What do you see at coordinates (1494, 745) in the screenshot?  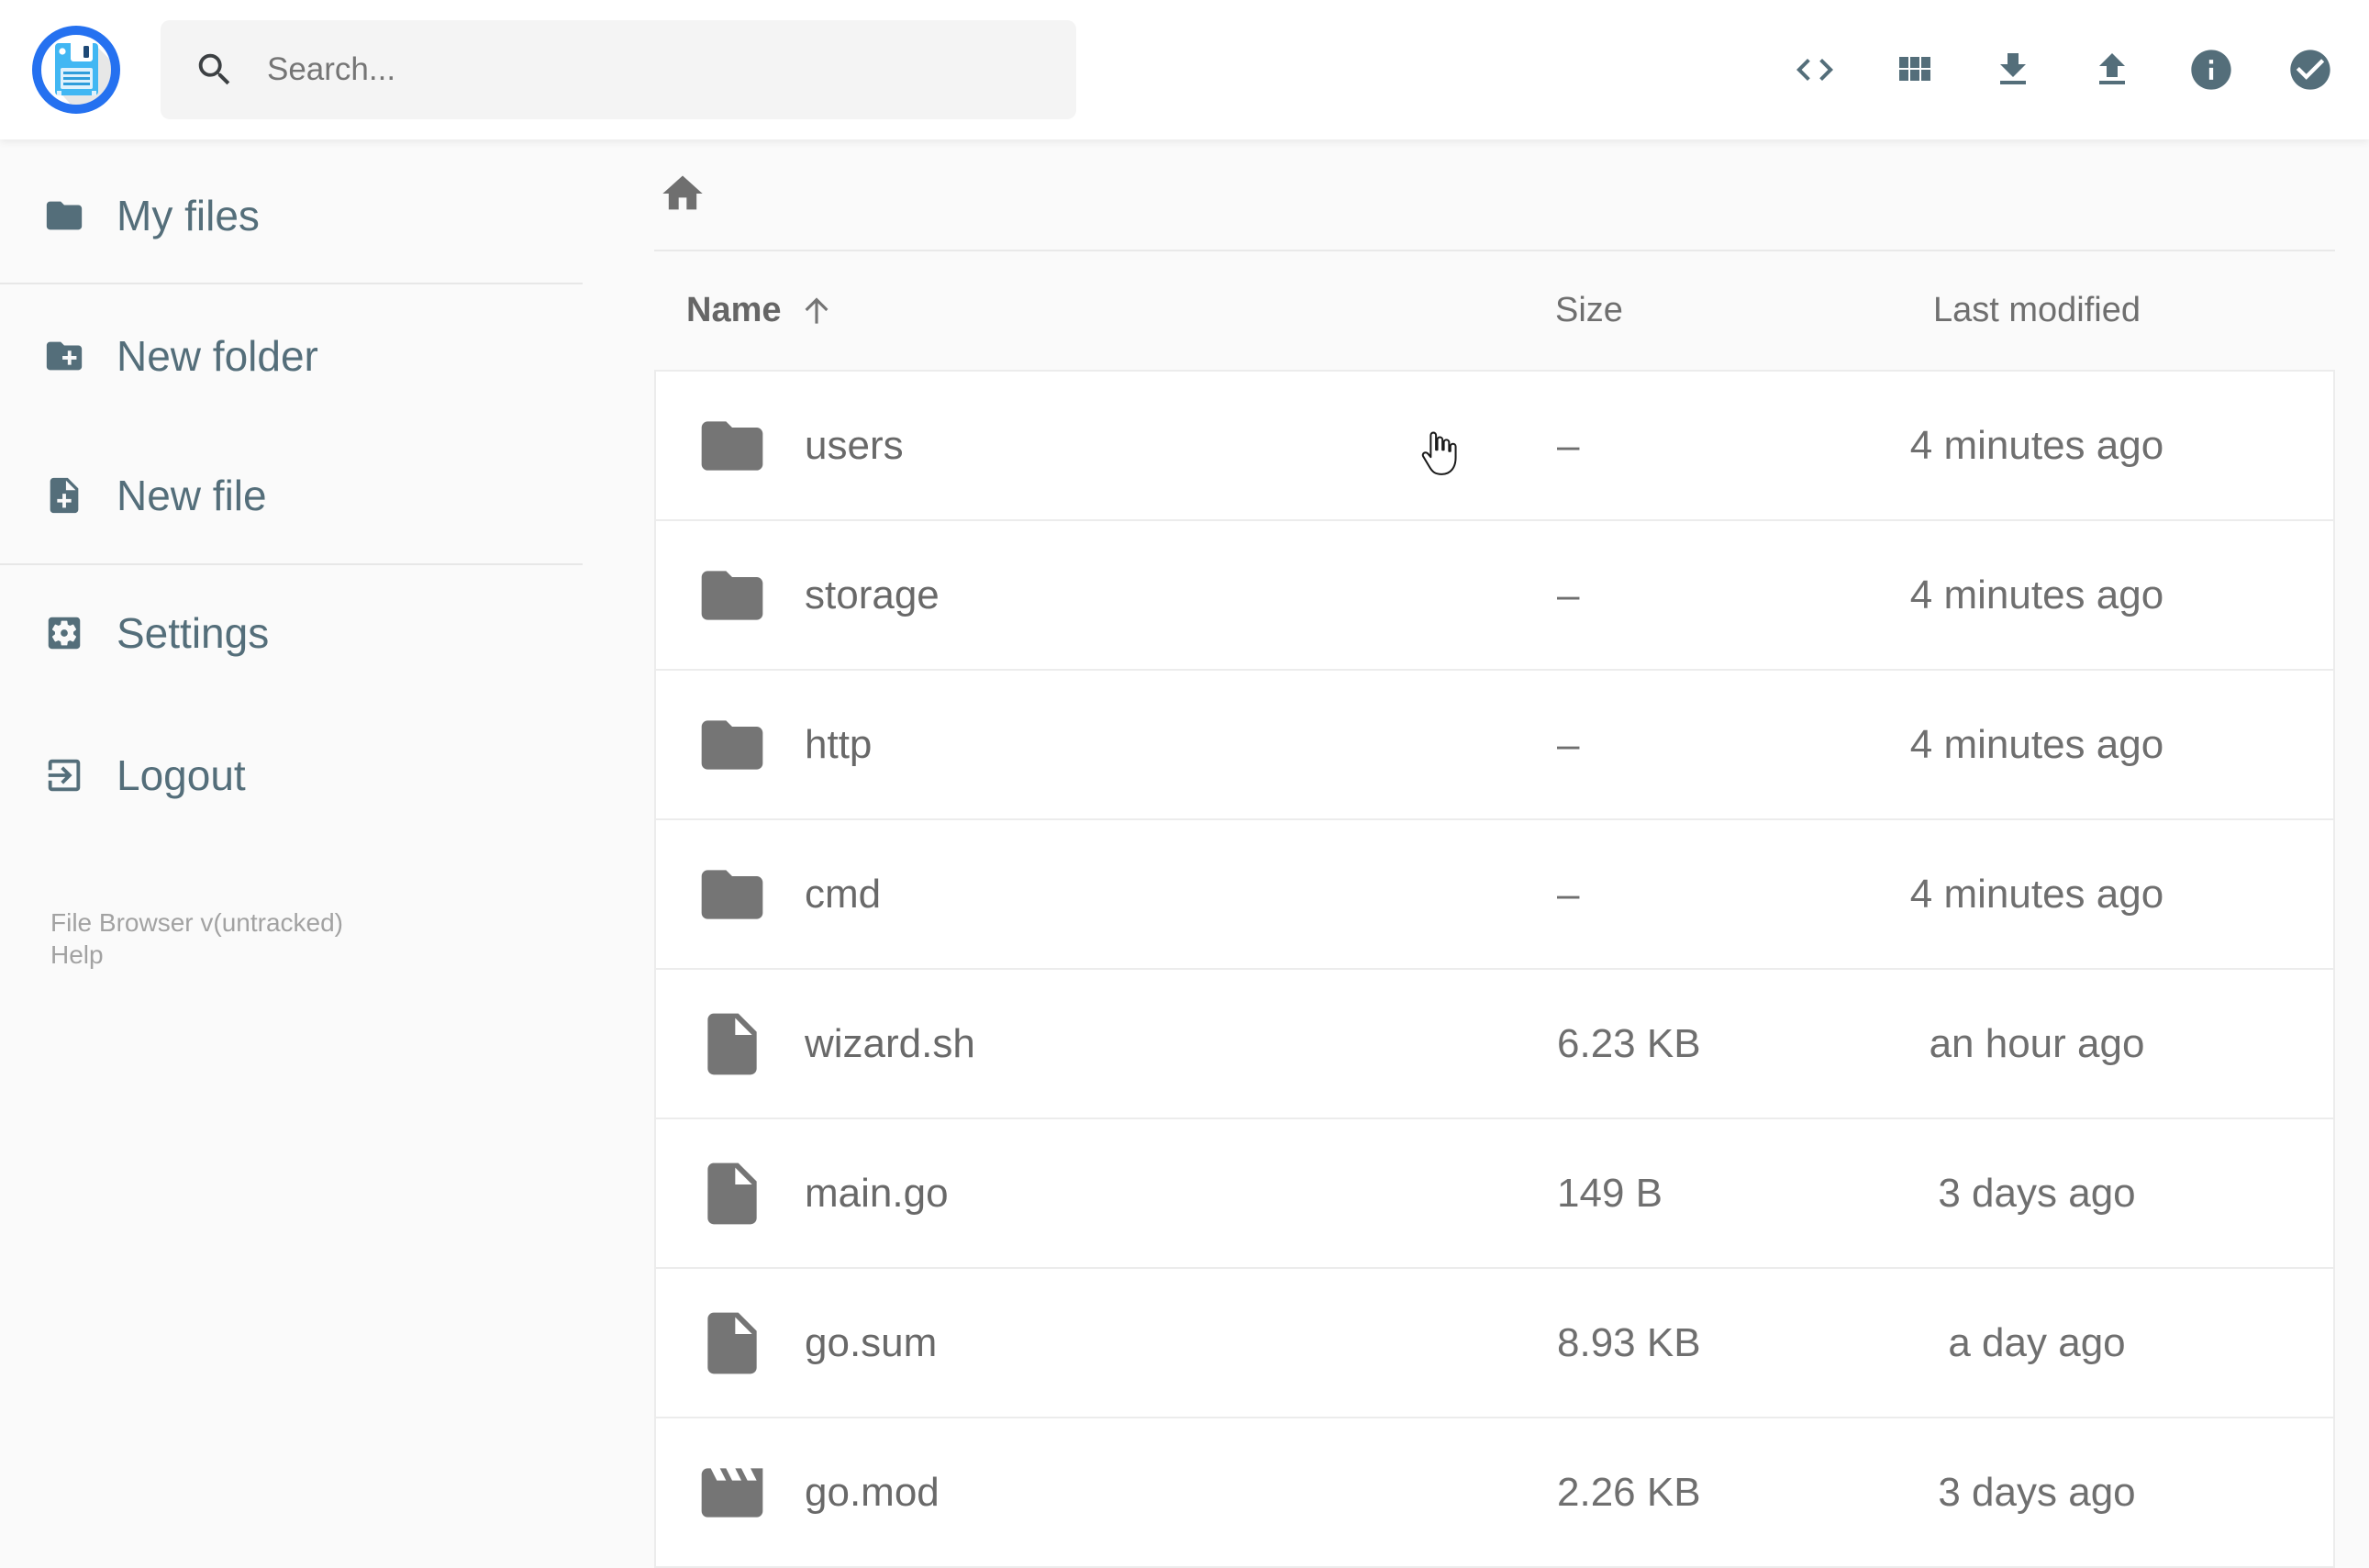 I see `file-row-http: http – 4 minutes ago` at bounding box center [1494, 745].